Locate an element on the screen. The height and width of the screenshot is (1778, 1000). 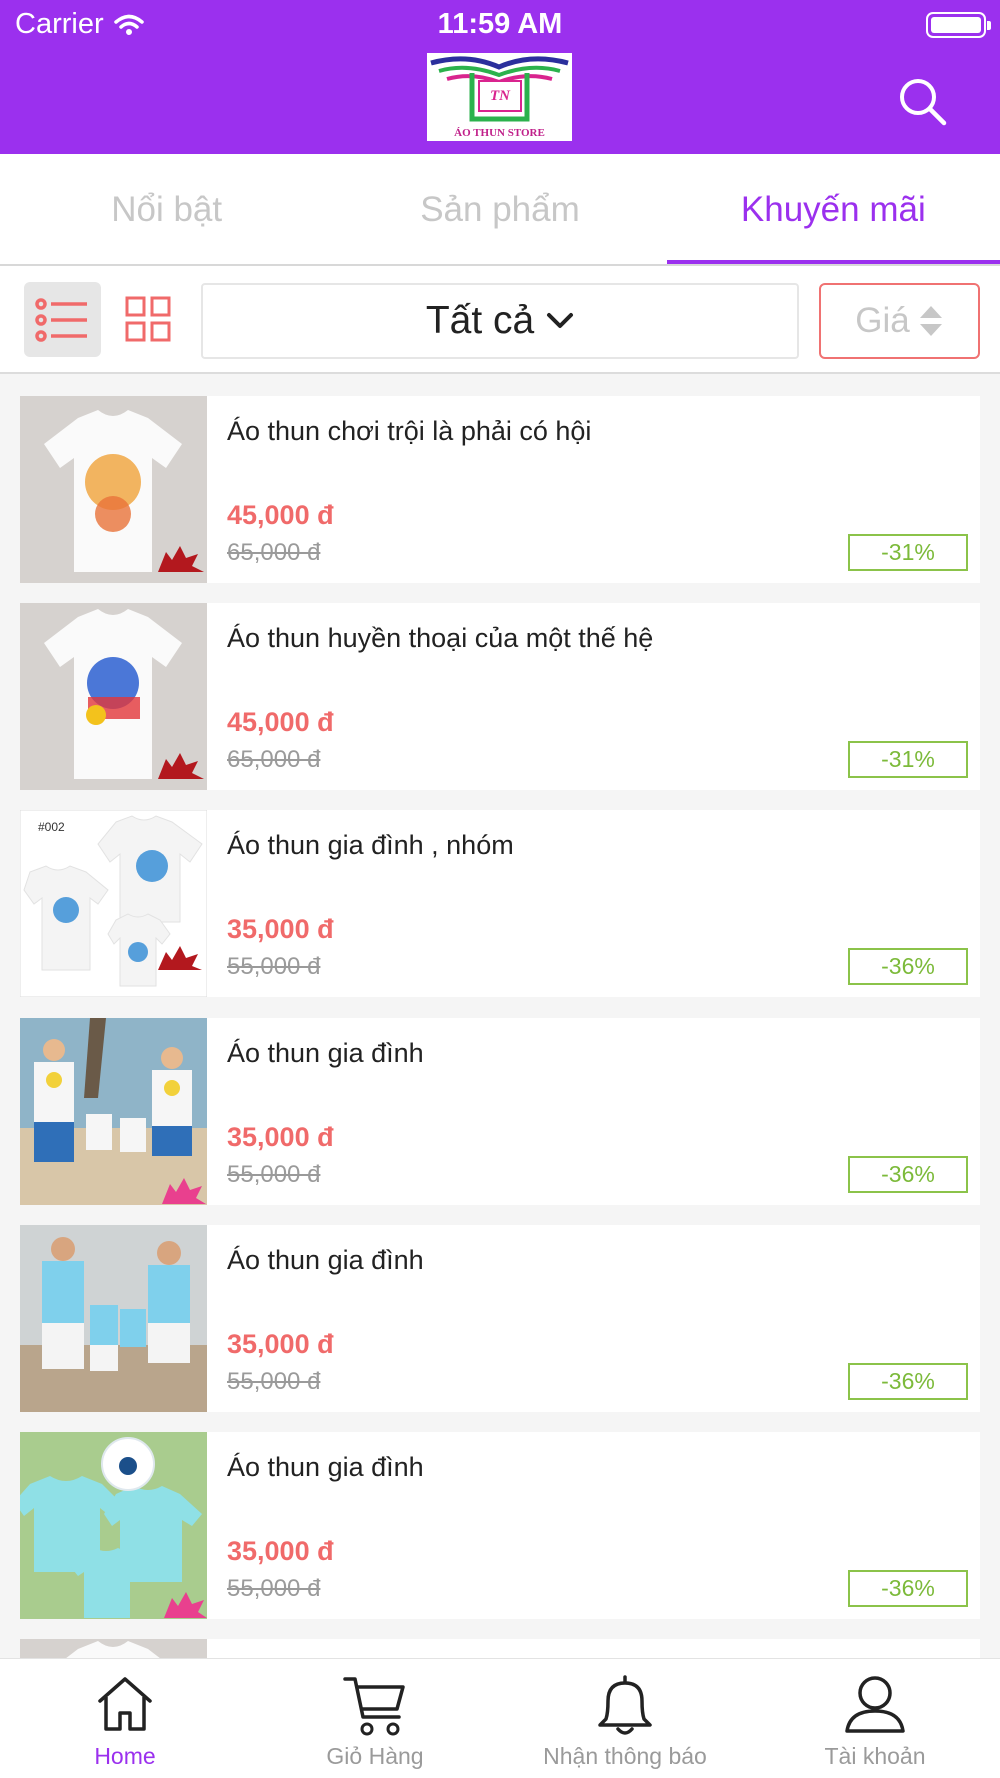
price-sort-button: Giá is located at coordinates (899, 321).